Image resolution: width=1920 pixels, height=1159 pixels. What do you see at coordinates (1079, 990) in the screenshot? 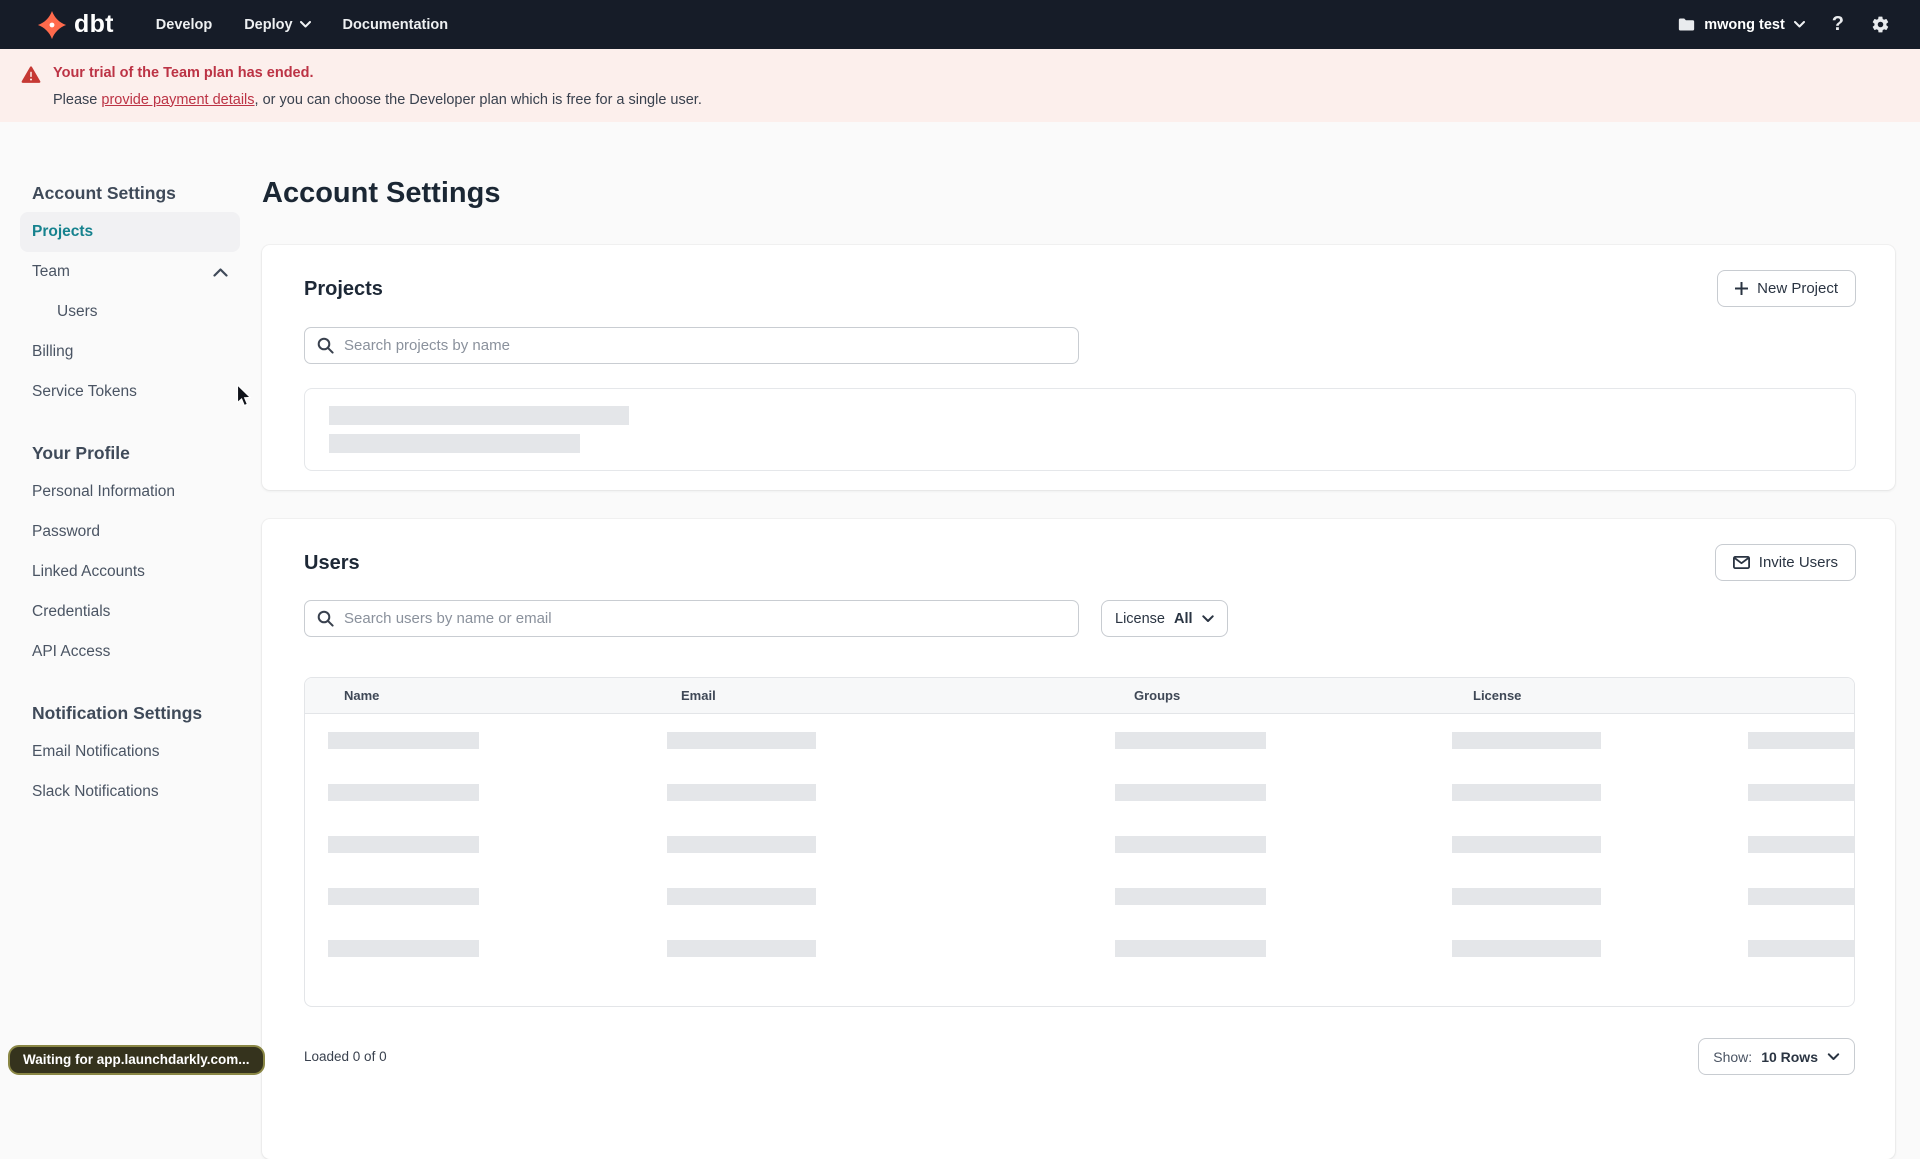
I see `table-bottom-padding` at bounding box center [1079, 990].